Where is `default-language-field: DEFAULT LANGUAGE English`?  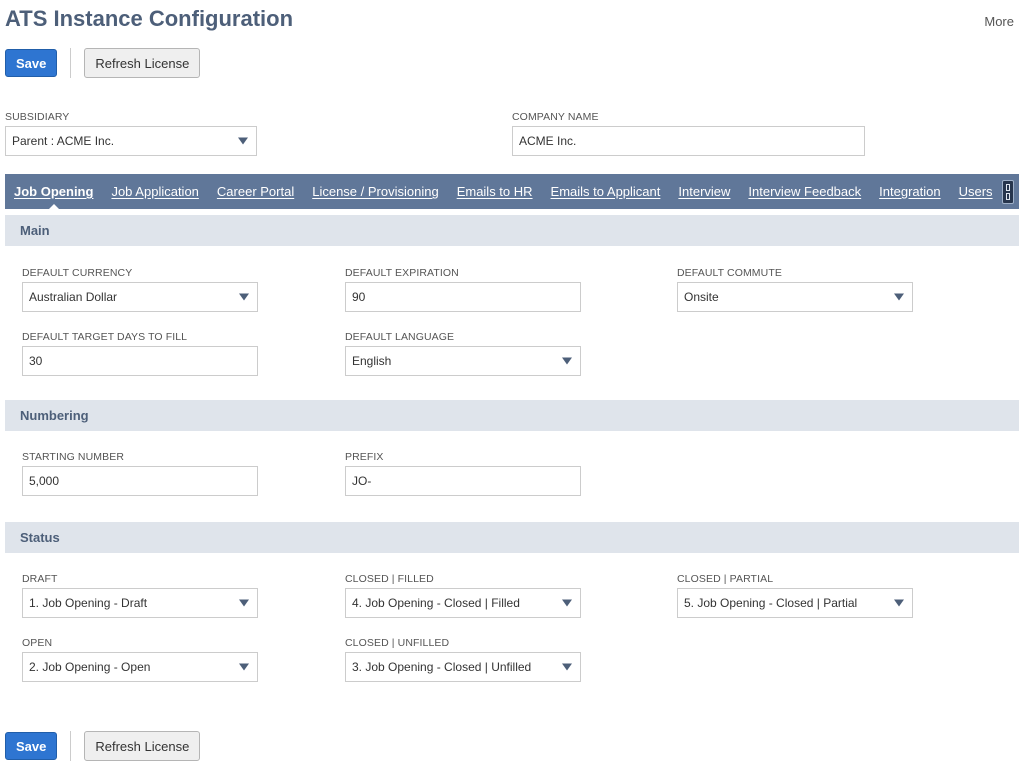
default-language-field: DEFAULT LANGUAGE English is located at coordinates (463, 353).